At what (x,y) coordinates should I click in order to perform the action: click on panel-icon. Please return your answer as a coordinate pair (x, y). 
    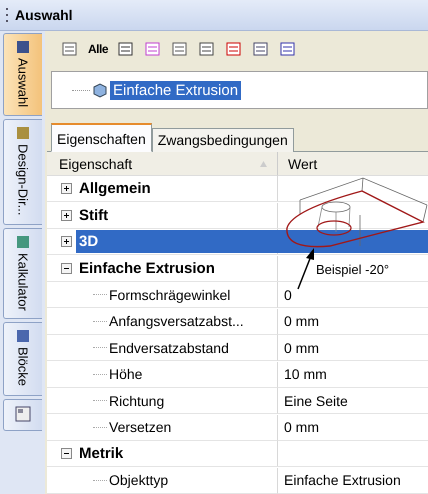
    Looking at the image, I should click on (23, 414).